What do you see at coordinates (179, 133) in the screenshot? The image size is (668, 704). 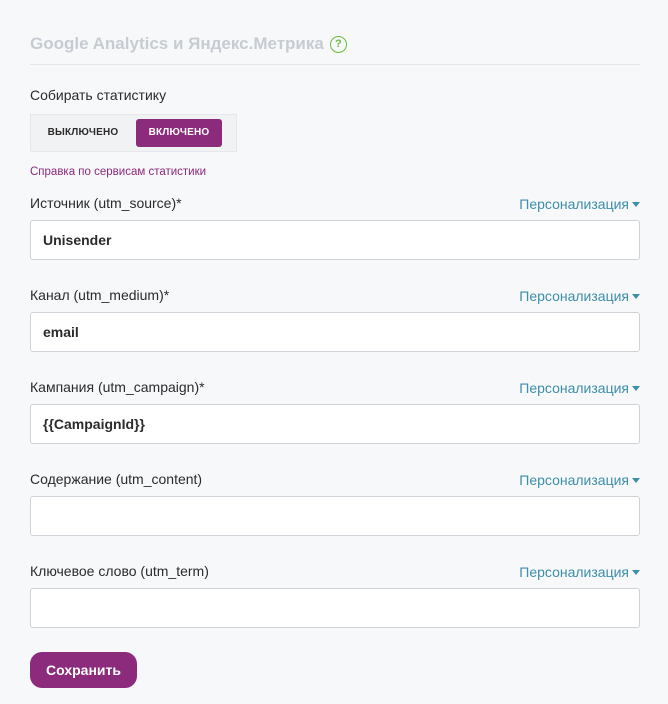 I see `toggle-on-option: ВКЛЮЧЕНО` at bounding box center [179, 133].